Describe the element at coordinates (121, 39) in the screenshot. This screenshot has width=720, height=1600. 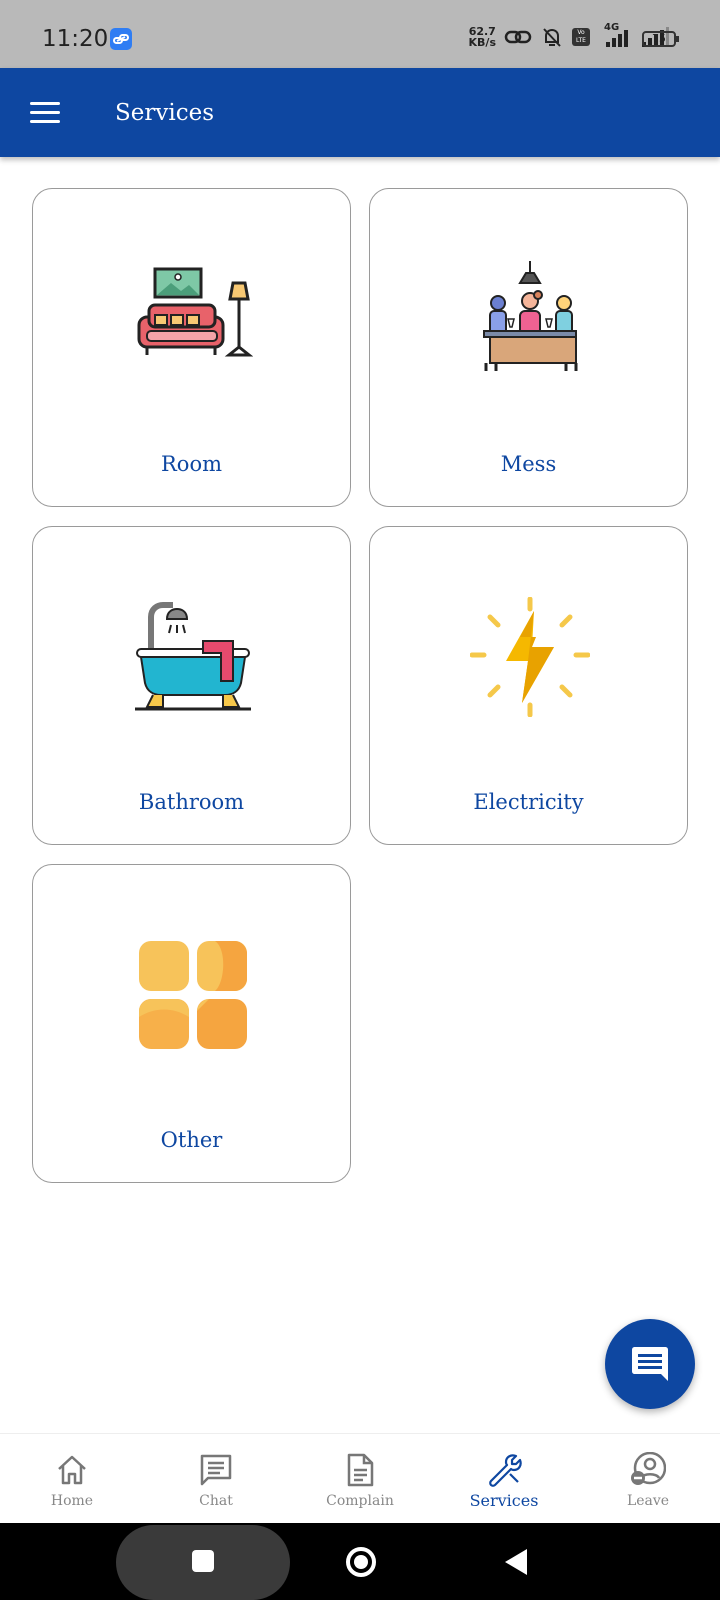
I see `link-icon` at that location.